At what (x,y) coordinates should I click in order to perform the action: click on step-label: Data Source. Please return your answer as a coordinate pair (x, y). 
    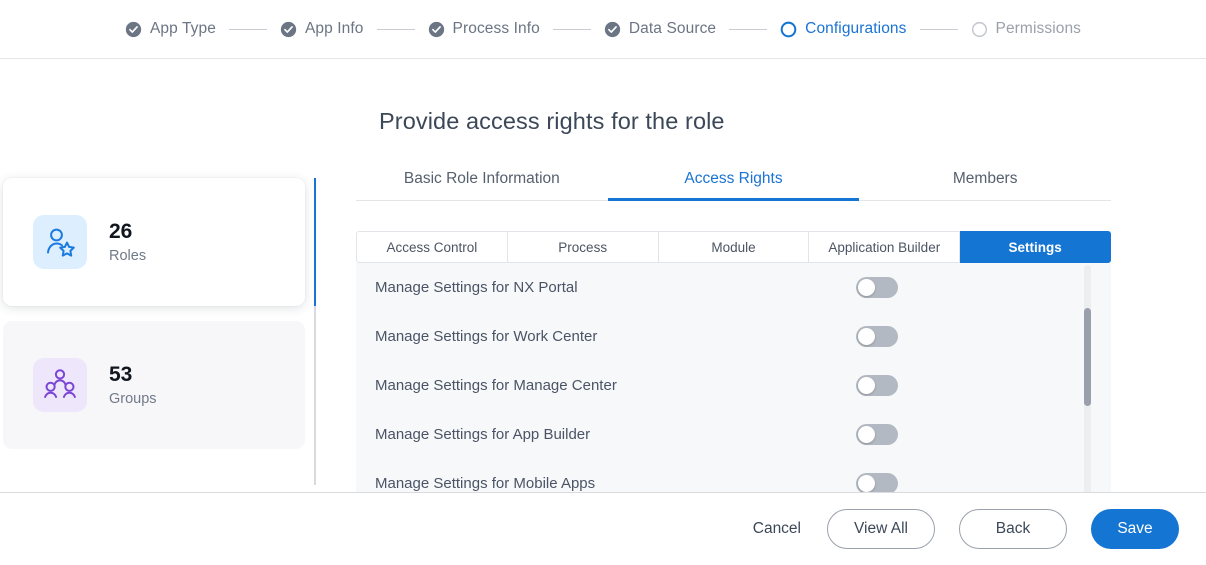
    Looking at the image, I should click on (672, 28).